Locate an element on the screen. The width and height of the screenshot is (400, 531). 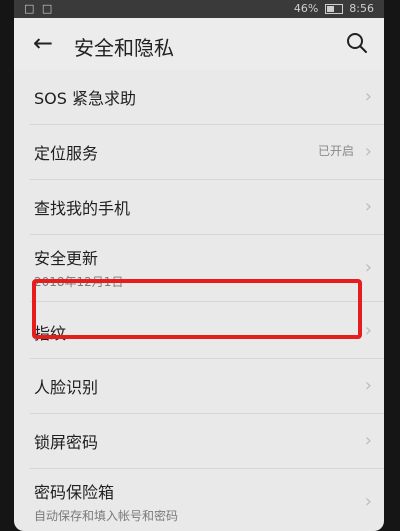
item-label: 锁屏密码 is located at coordinates (66, 442).